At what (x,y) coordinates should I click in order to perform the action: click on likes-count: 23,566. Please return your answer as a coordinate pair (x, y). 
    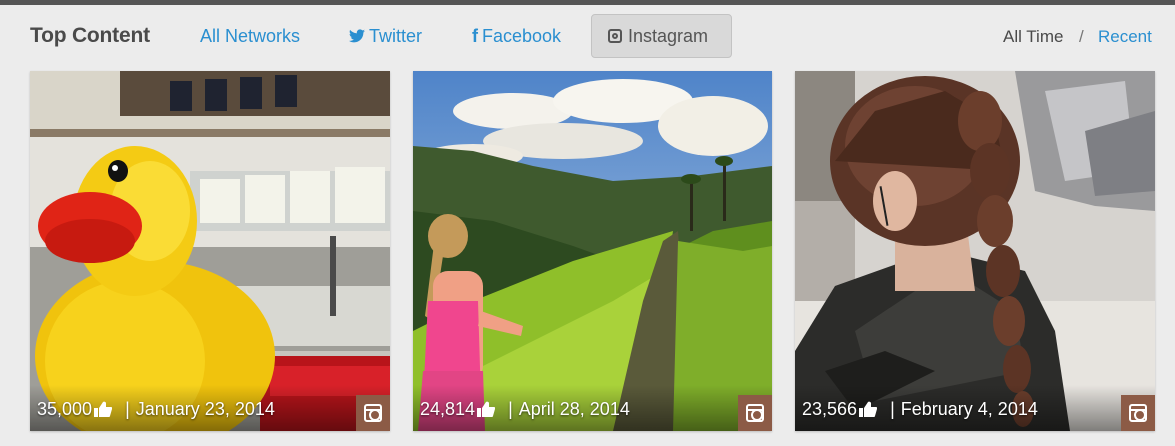
    Looking at the image, I should click on (830, 409).